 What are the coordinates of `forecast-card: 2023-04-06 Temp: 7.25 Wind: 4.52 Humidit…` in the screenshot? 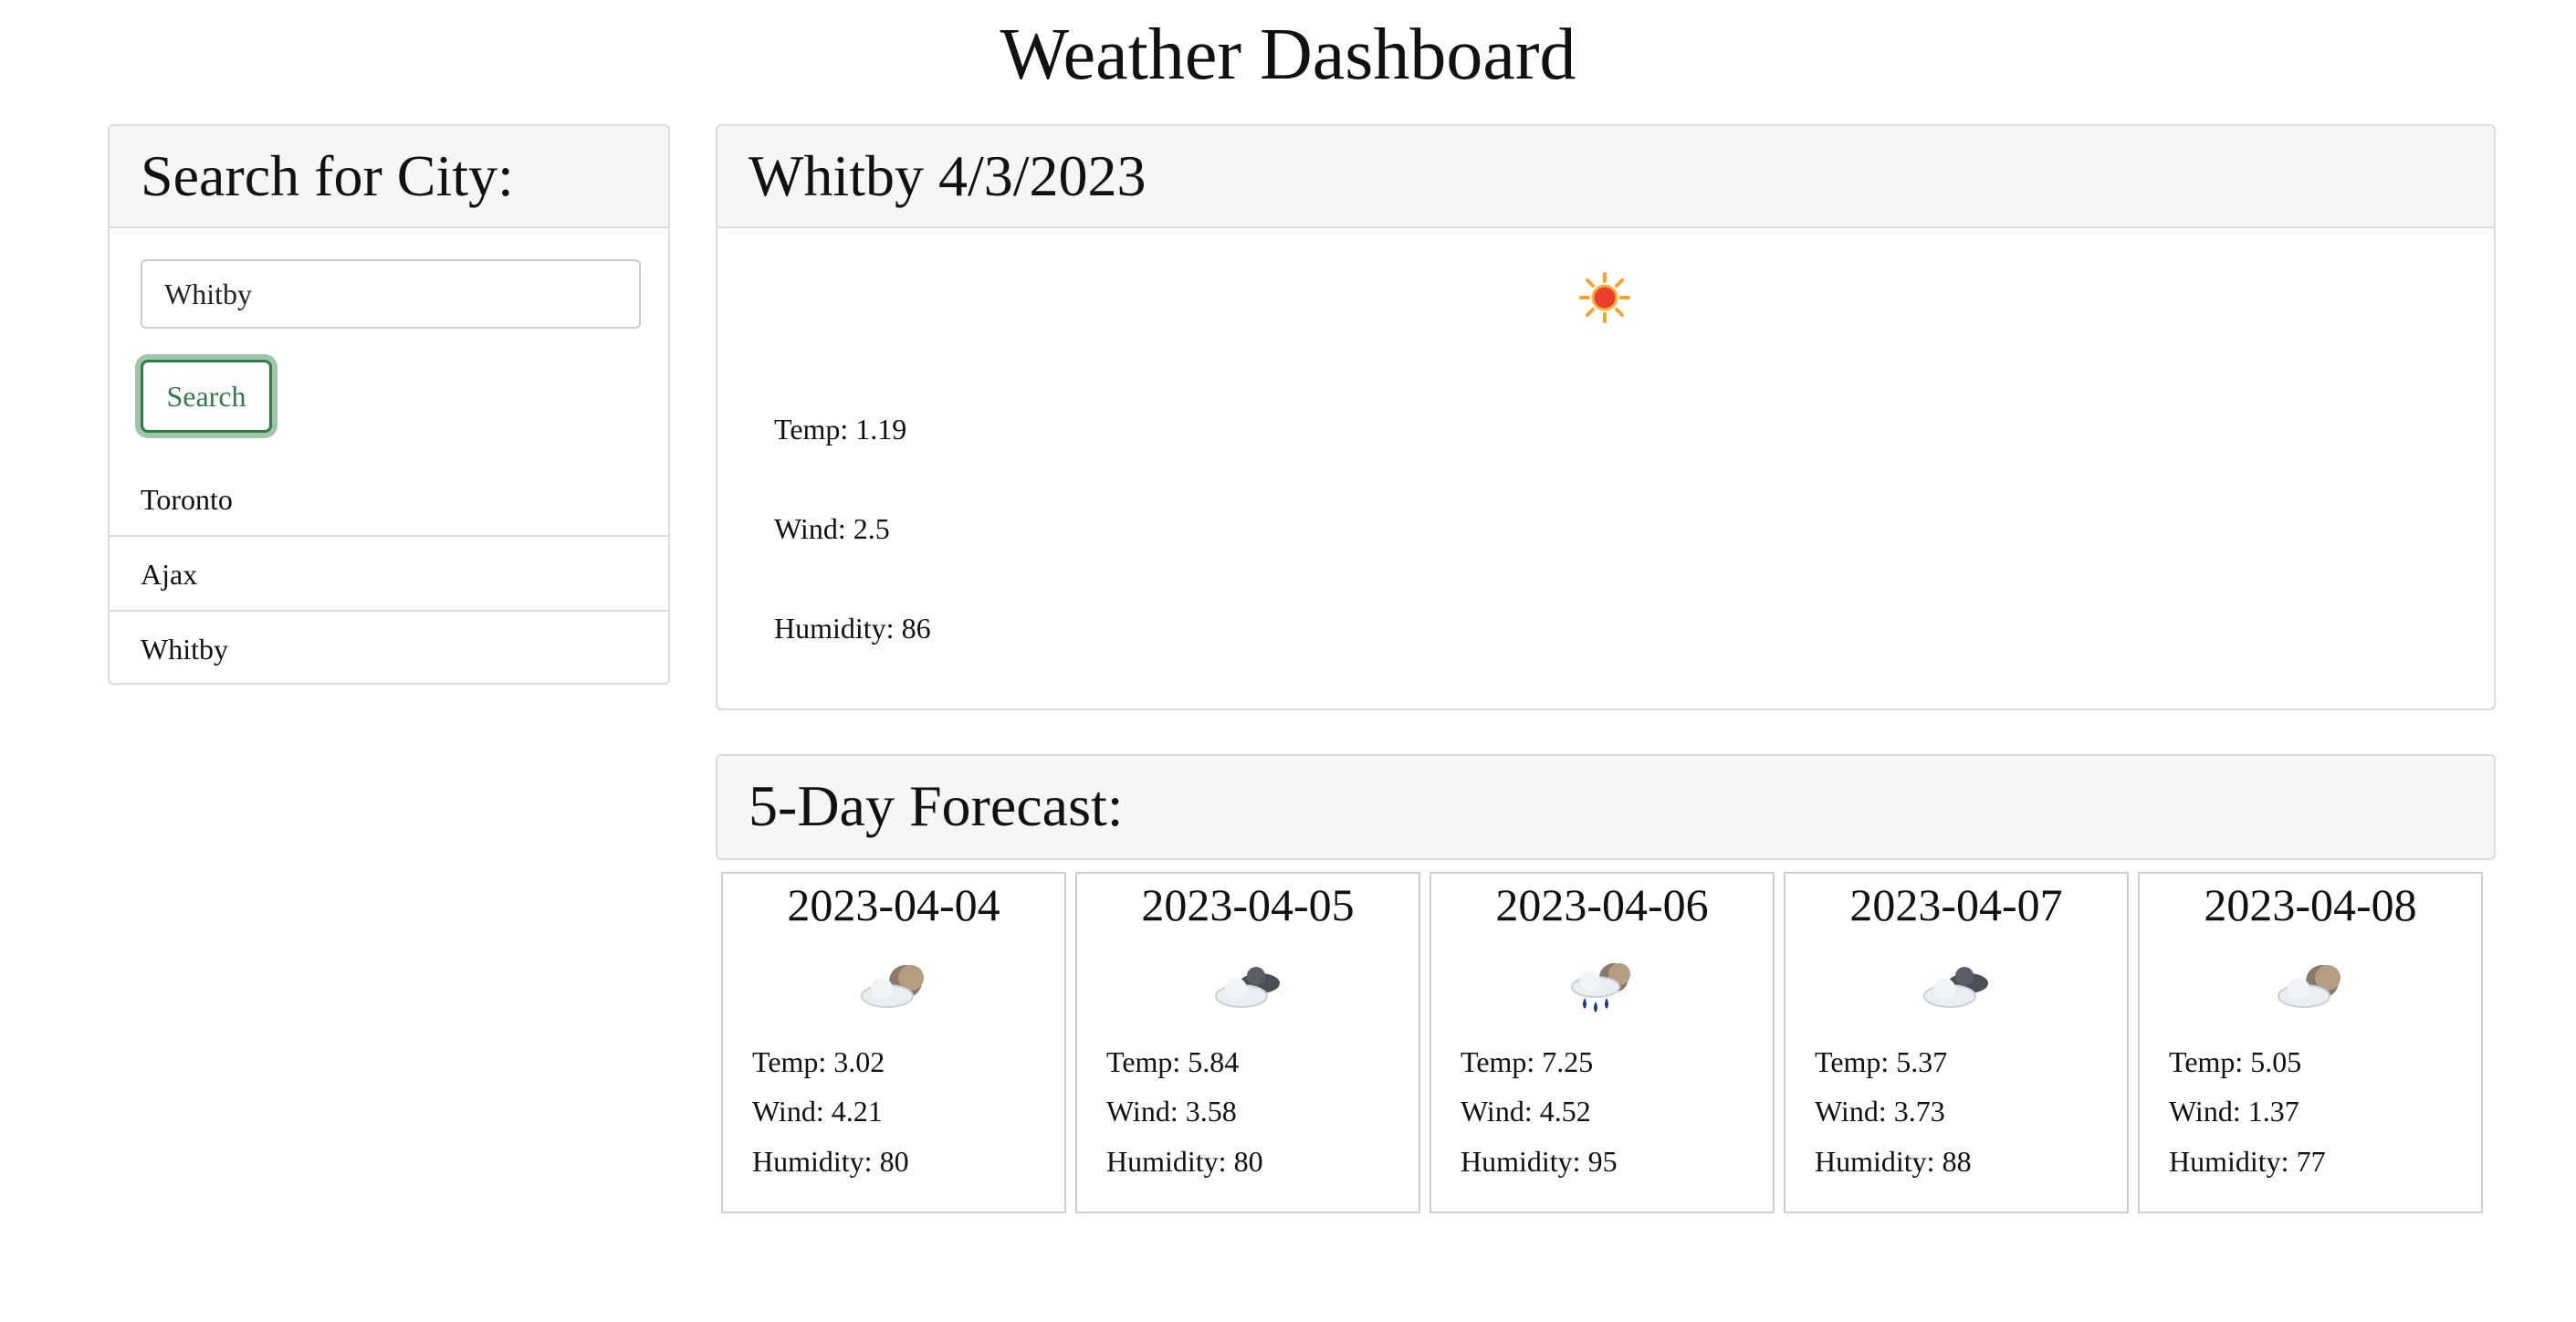 It's located at (1602, 1042).